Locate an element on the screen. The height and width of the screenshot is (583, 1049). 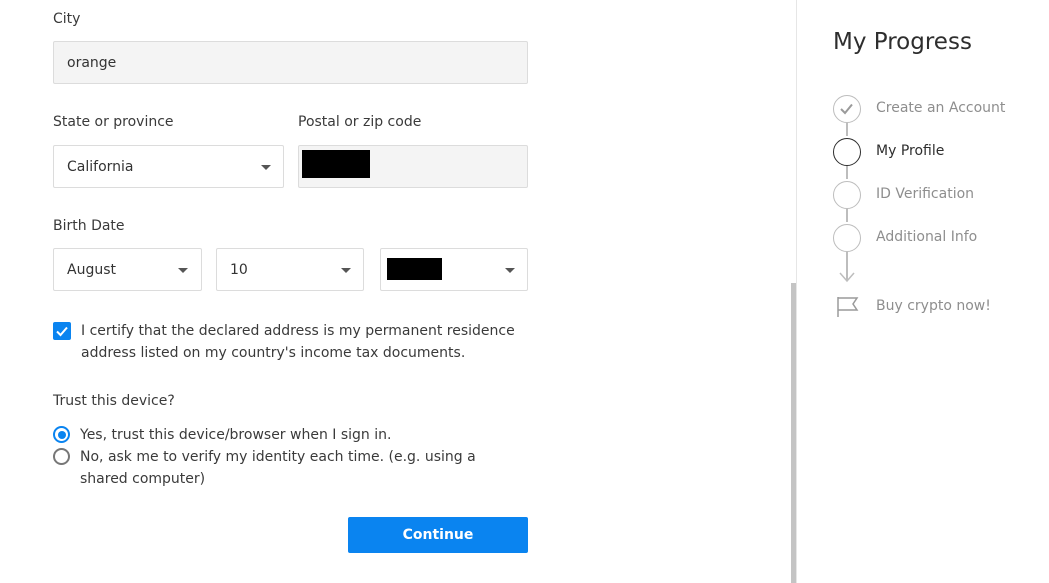
postal-label: Postal or zip code is located at coordinates (360, 122).